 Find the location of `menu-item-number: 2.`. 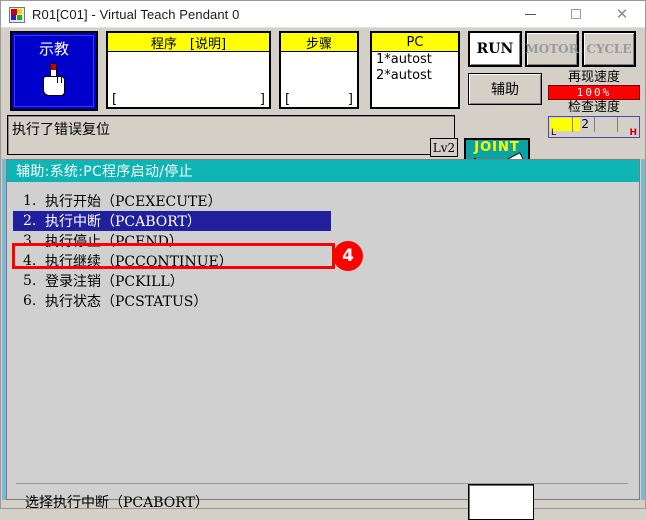

menu-item-number: 2. is located at coordinates (30, 221).